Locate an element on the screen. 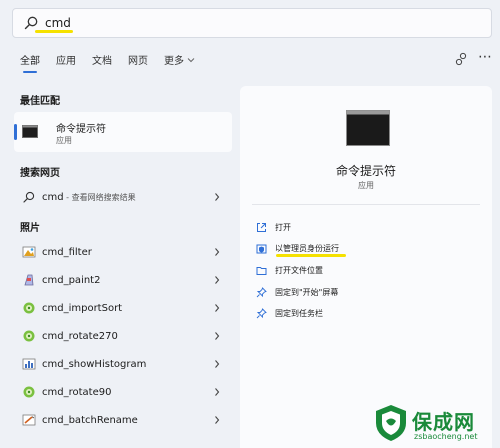  folder-icon is located at coordinates (261, 270).